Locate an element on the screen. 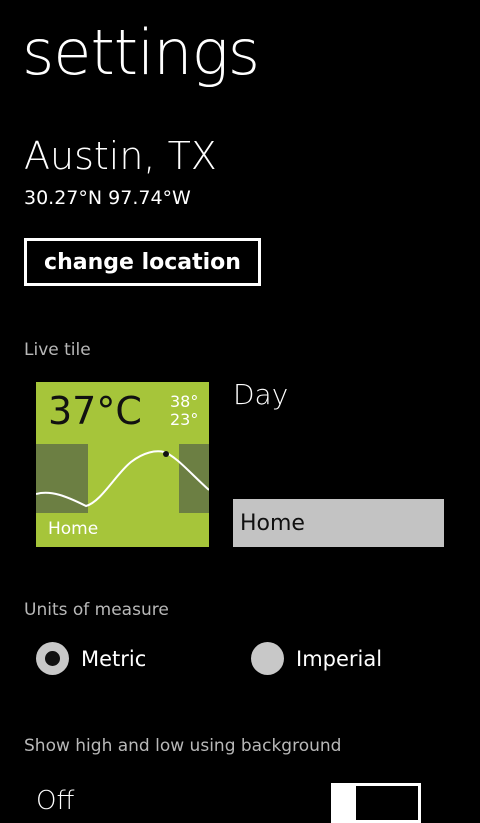 This screenshot has width=480, height=823. night-band-right is located at coordinates (194, 478).